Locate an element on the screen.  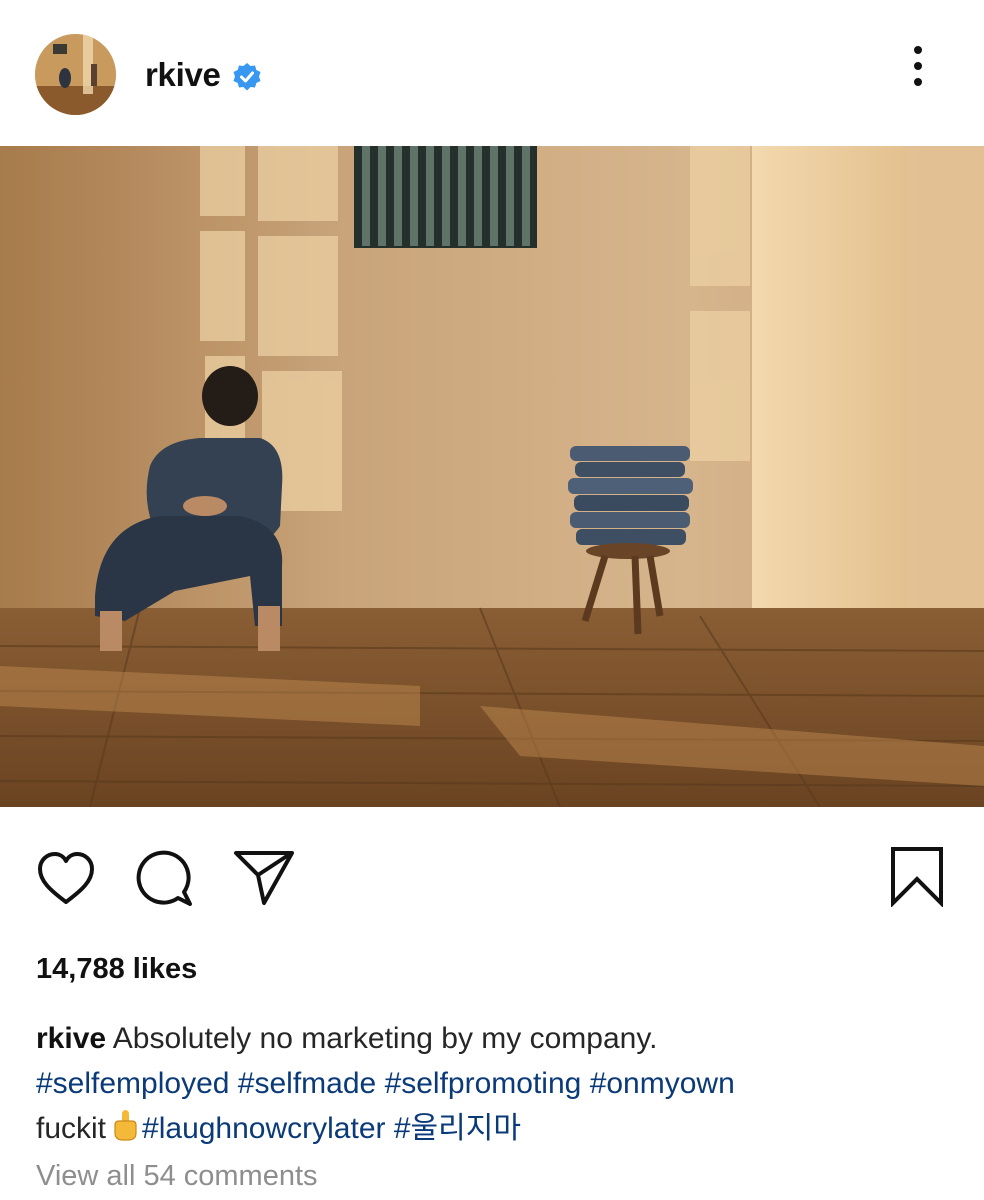
view-all-comments-link: View all 54 comments is located at coordinates (177, 1176).